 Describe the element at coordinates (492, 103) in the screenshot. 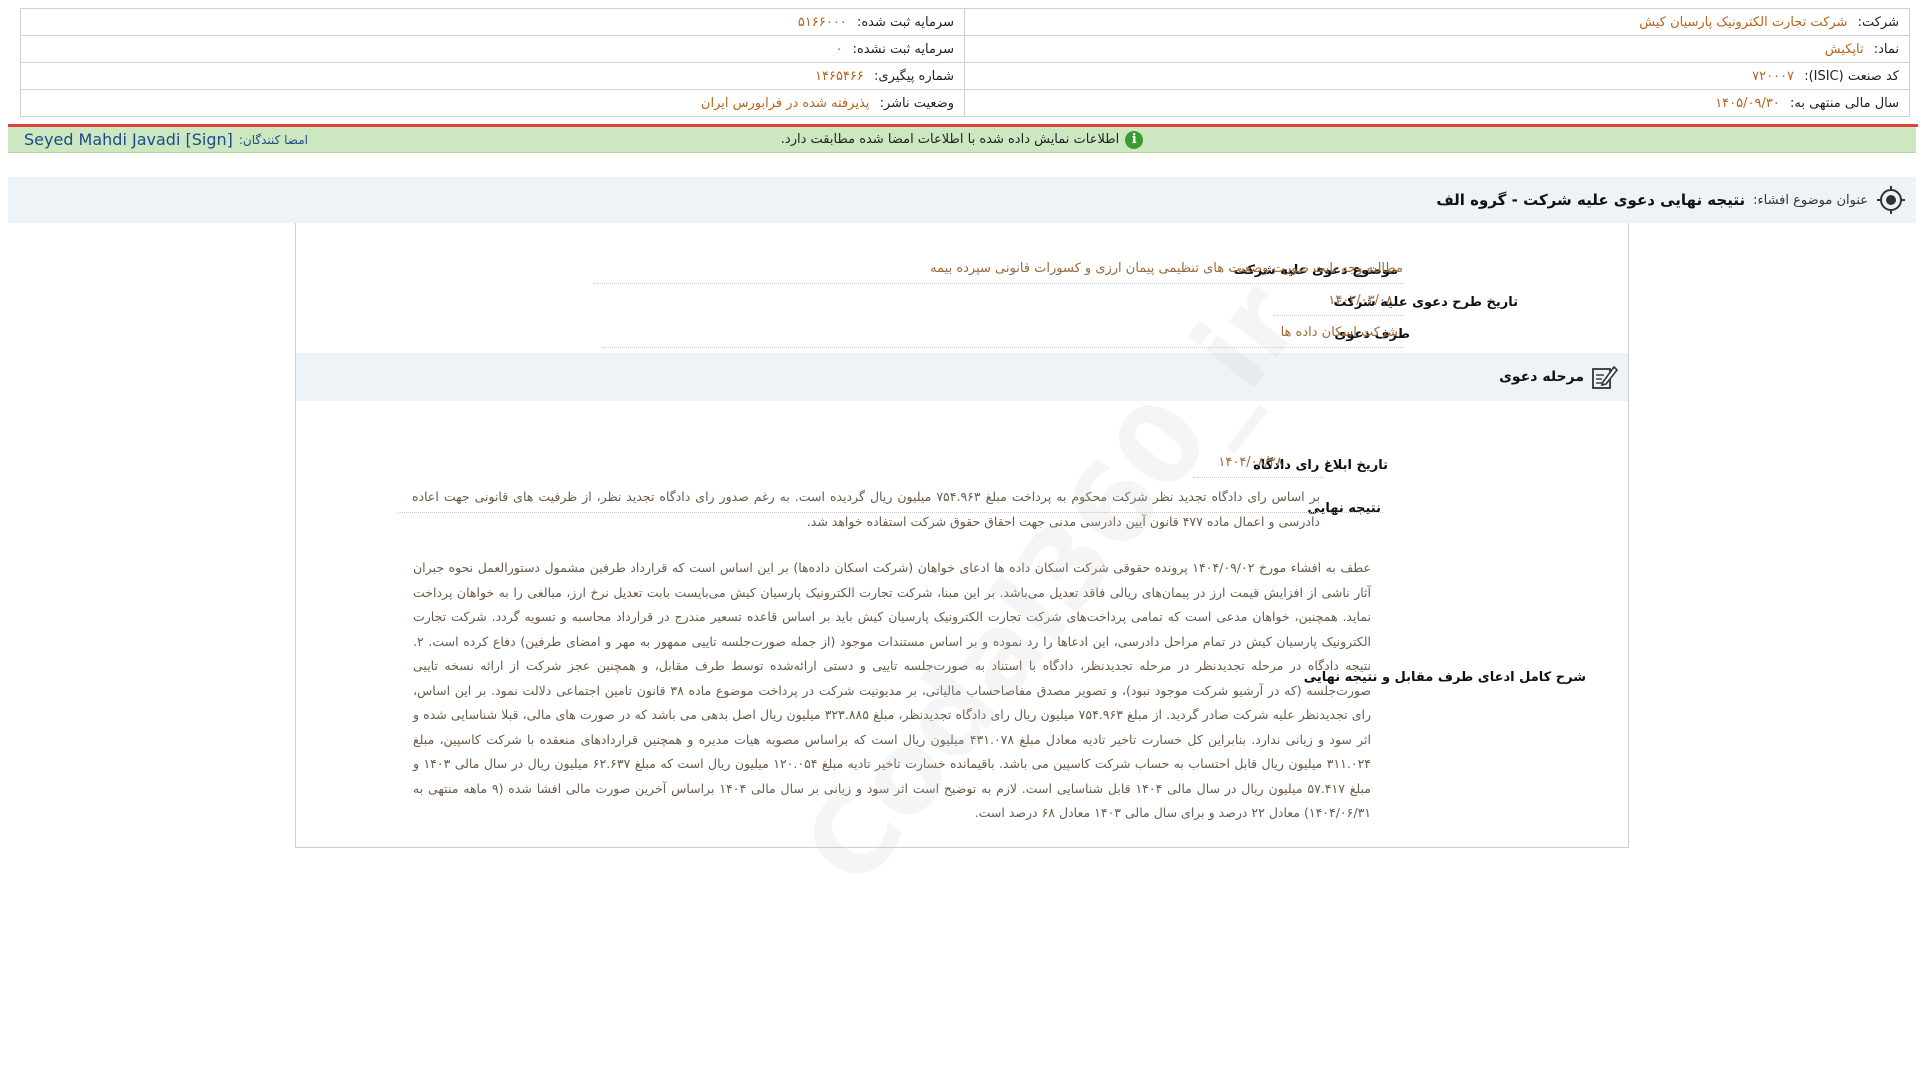

I see `publisher-status-cell: وضعیت ناشر: پذیرفته شده در فرابورس ایران` at that location.